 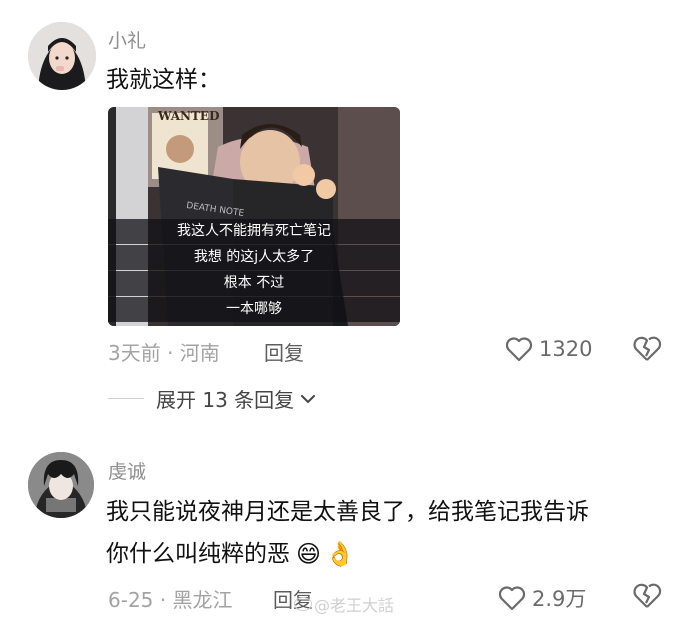 What do you see at coordinates (164, 353) in the screenshot?
I see `comment-meta: 3天前 · 河南` at bounding box center [164, 353].